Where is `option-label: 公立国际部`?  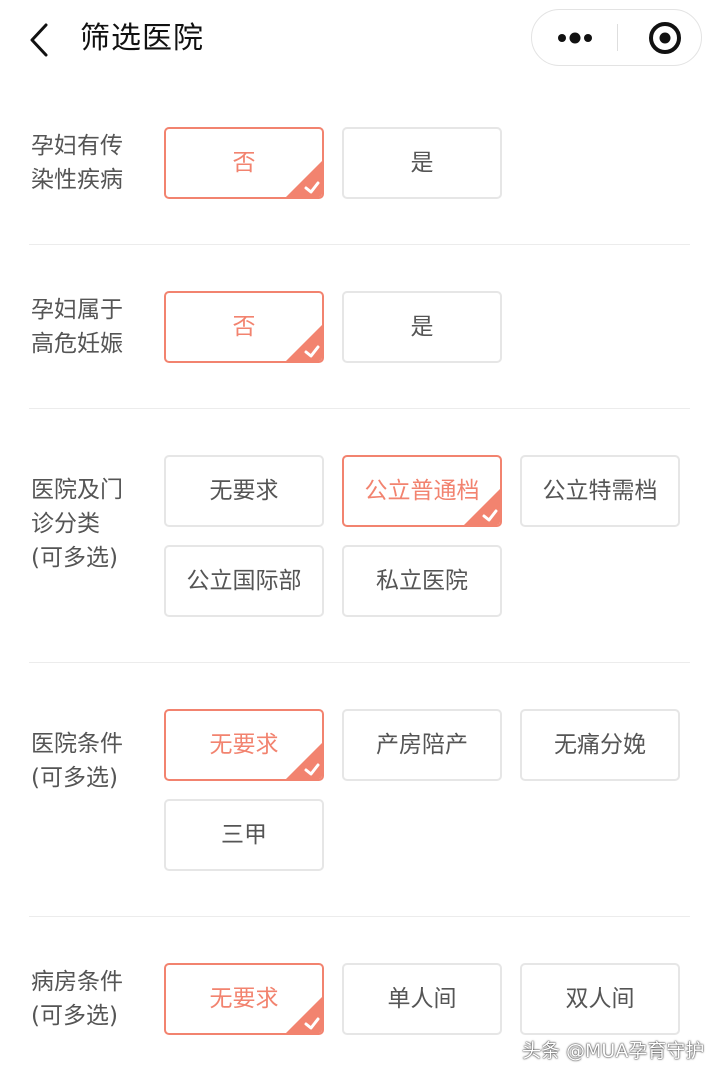
option-label: 公立国际部 is located at coordinates (244, 581).